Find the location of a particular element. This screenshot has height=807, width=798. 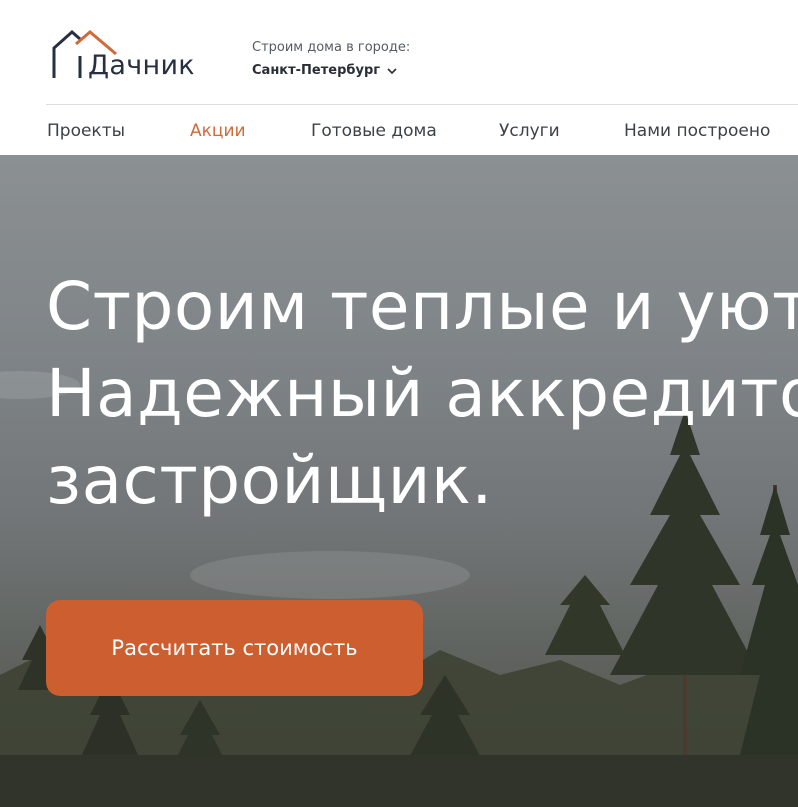

logo-text: Дачник is located at coordinates (141, 65).